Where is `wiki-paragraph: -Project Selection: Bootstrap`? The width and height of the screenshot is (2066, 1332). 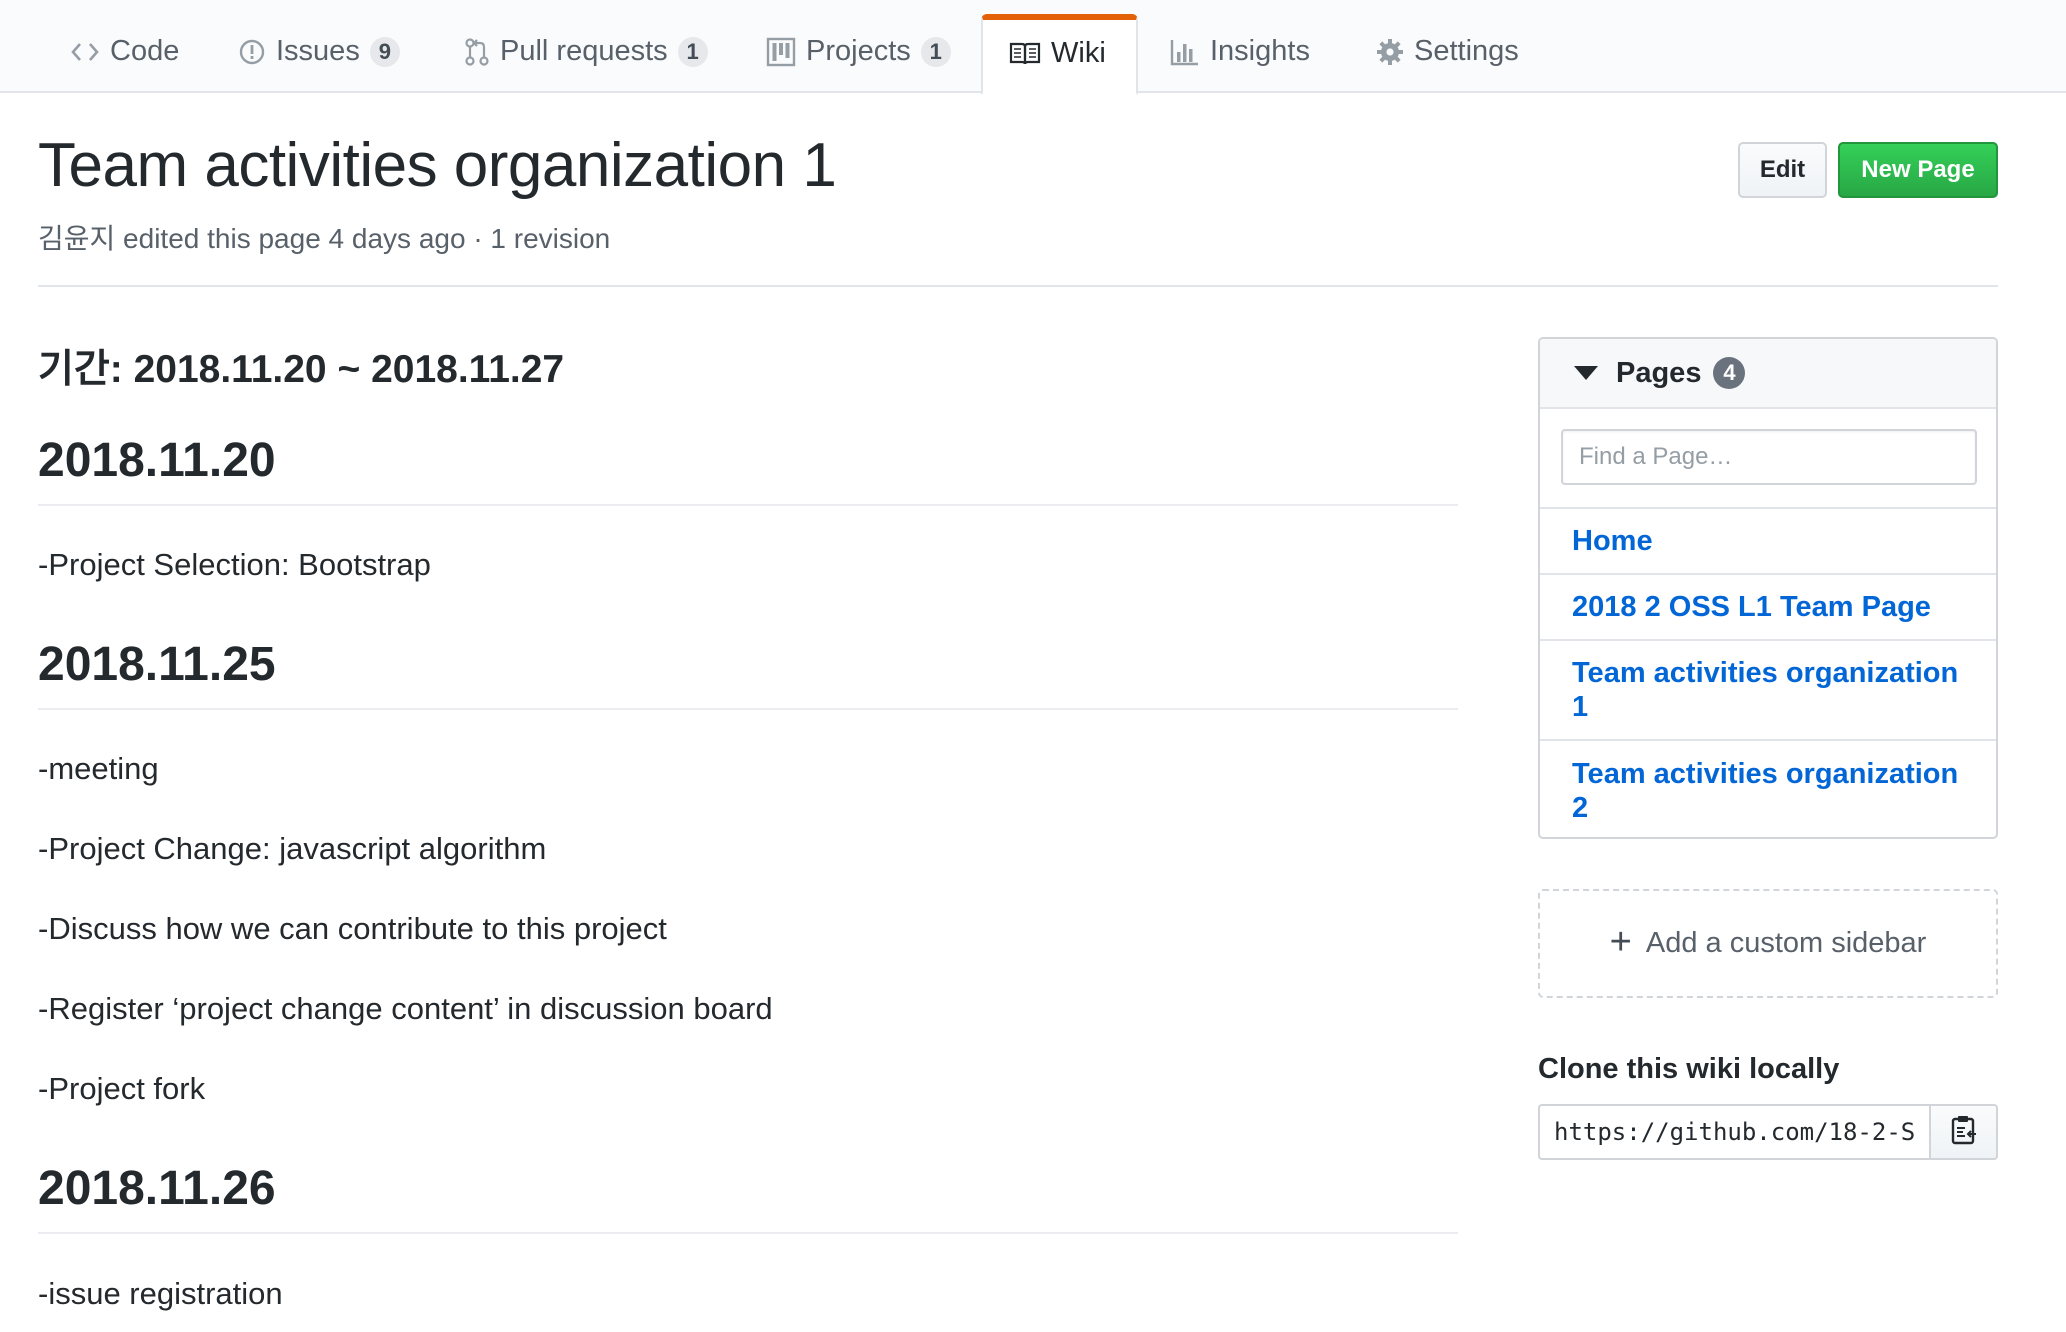 wiki-paragraph: -Project Selection: Bootstrap is located at coordinates (234, 564).